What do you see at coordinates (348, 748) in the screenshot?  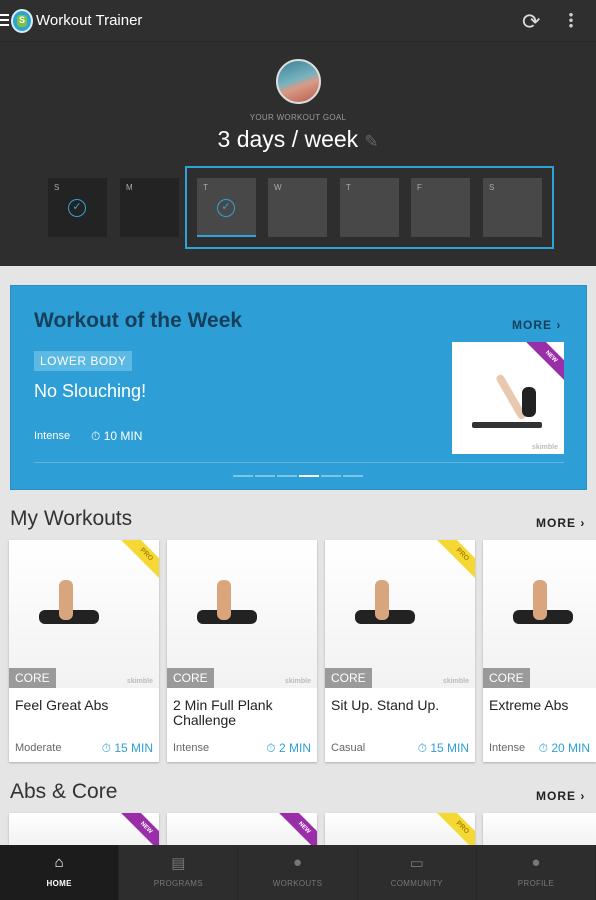 I see `intensity: Casual` at bounding box center [348, 748].